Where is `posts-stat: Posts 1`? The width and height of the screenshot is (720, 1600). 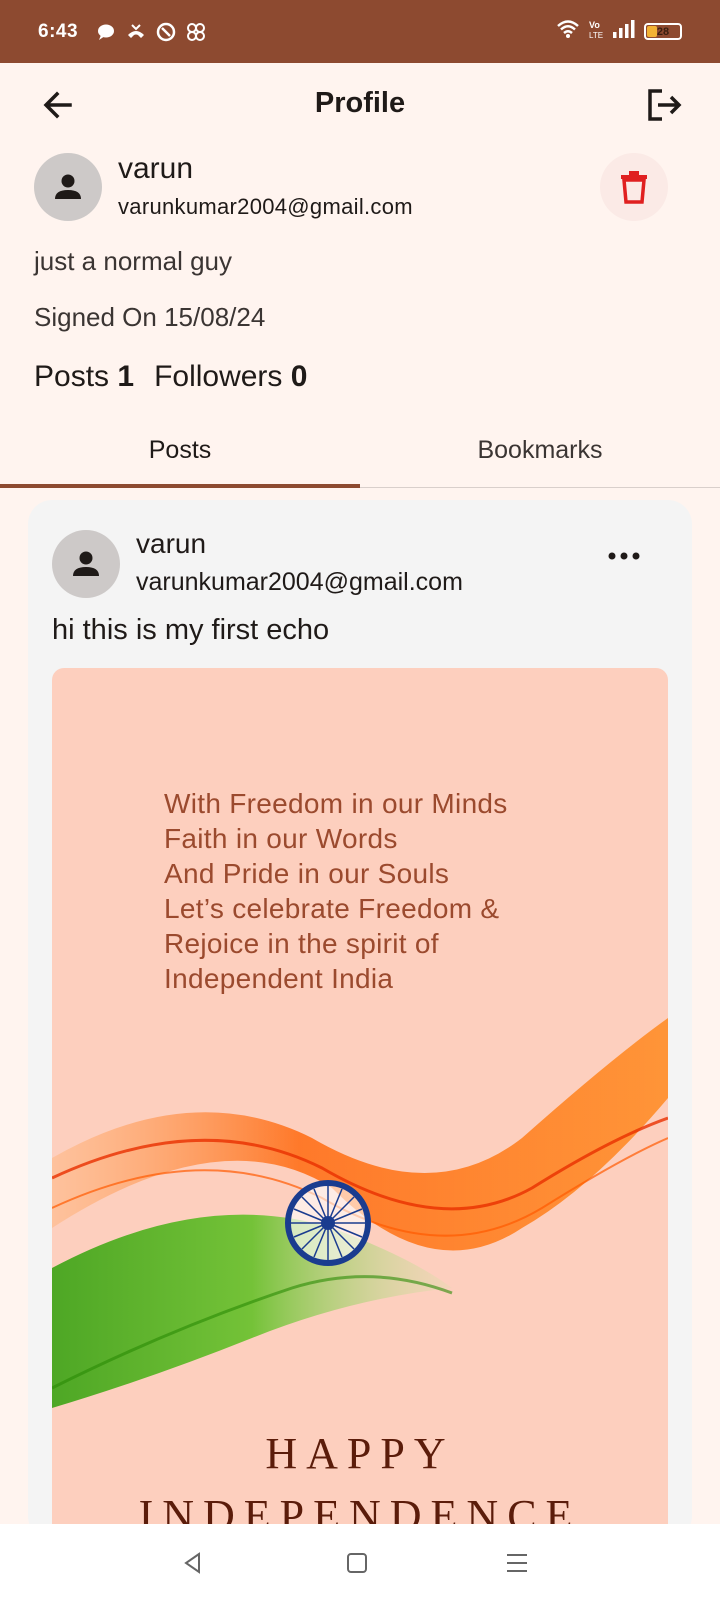
posts-stat: Posts 1 is located at coordinates (84, 377).